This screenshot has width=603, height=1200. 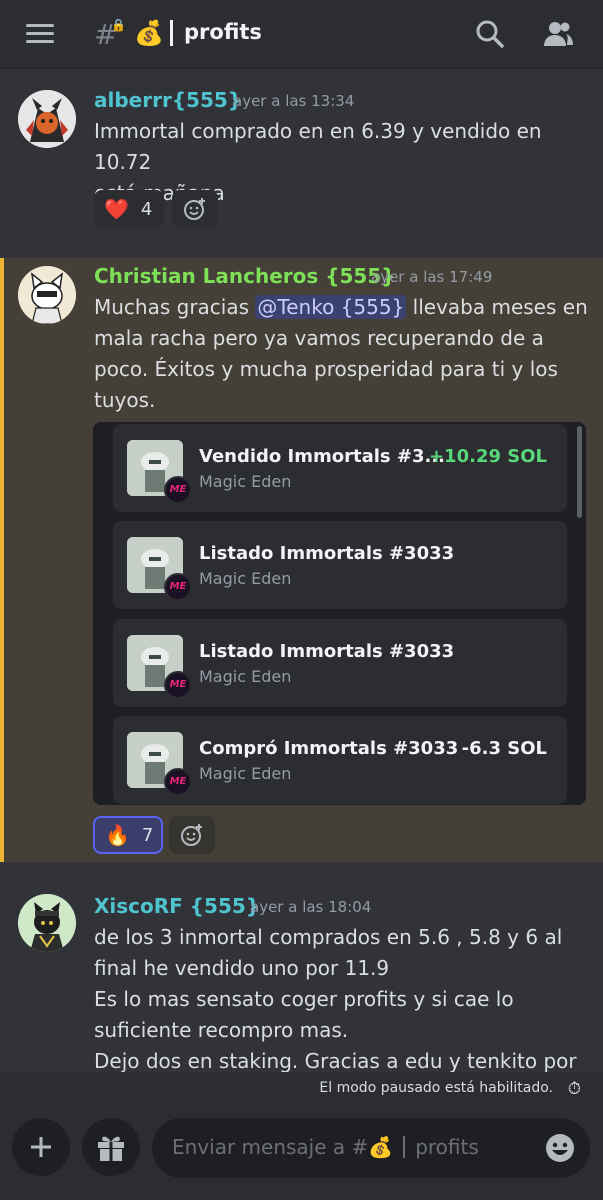 I want to click on author-name: Christian Lancheros {555}, so click(x=244, y=276).